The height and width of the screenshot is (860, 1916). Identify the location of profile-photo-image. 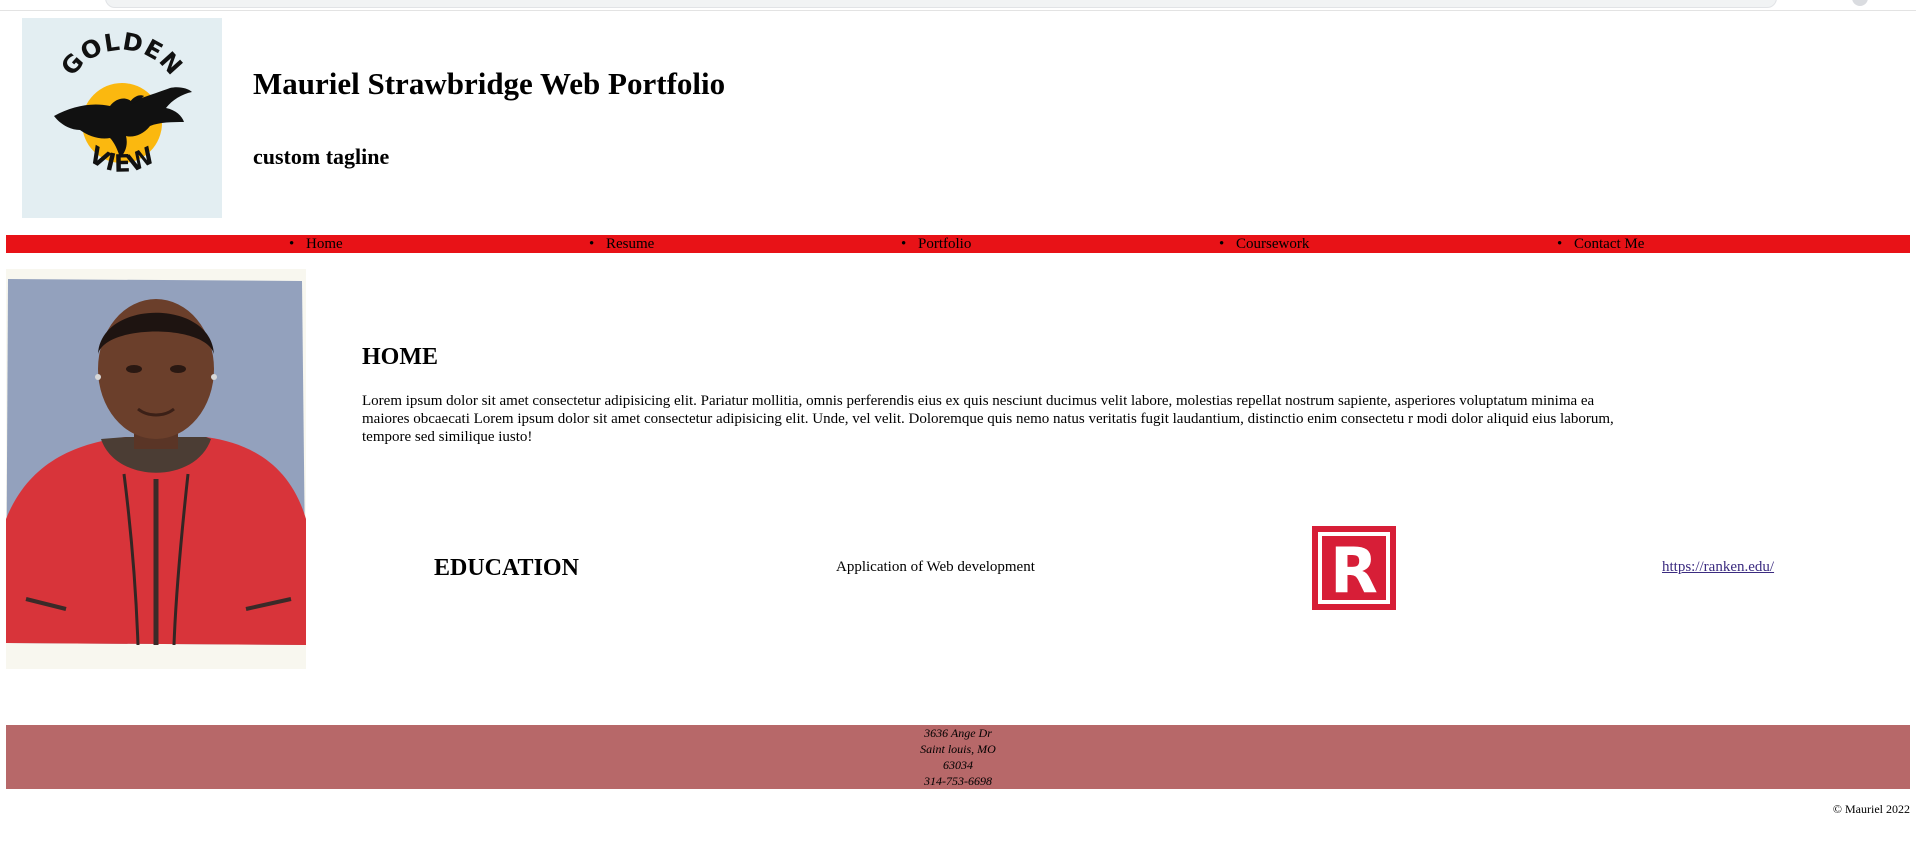
(156, 469).